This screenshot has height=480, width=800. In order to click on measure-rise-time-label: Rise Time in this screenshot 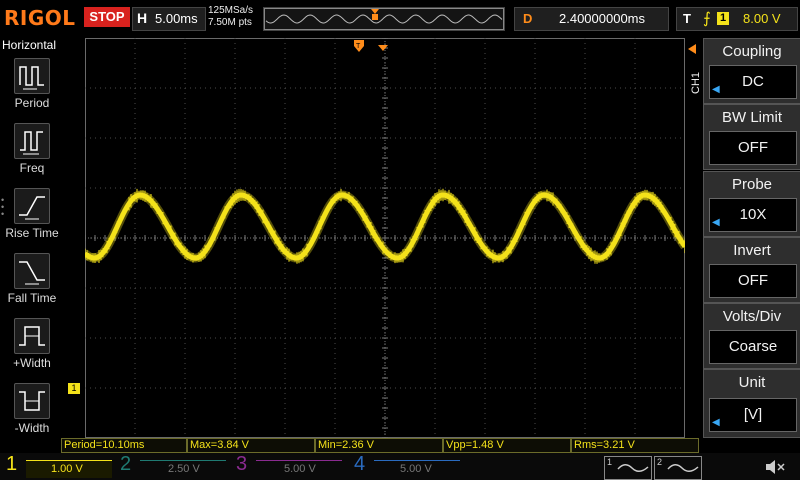, I will do `click(32, 233)`.